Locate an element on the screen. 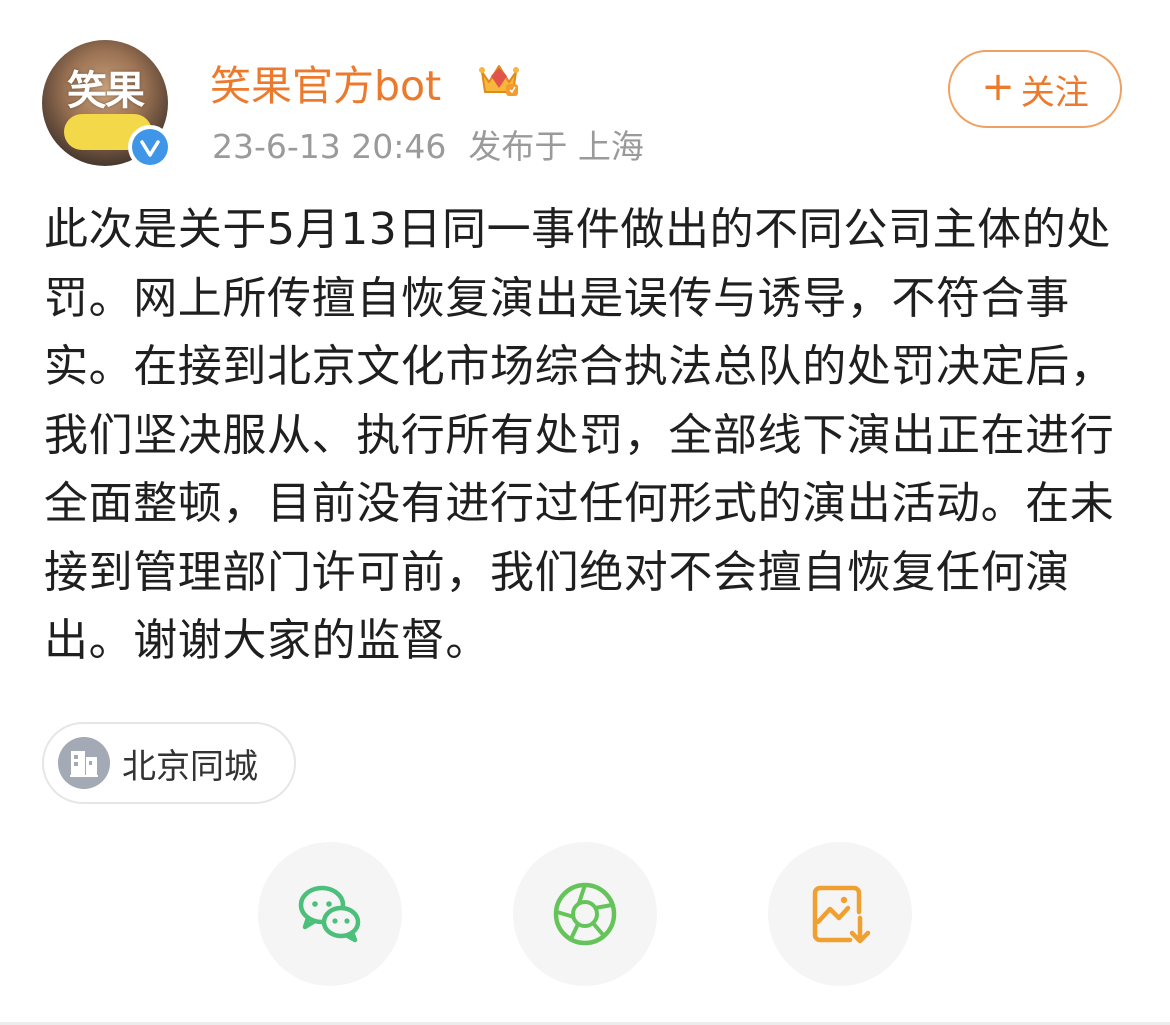  moments-icon is located at coordinates (585, 914).